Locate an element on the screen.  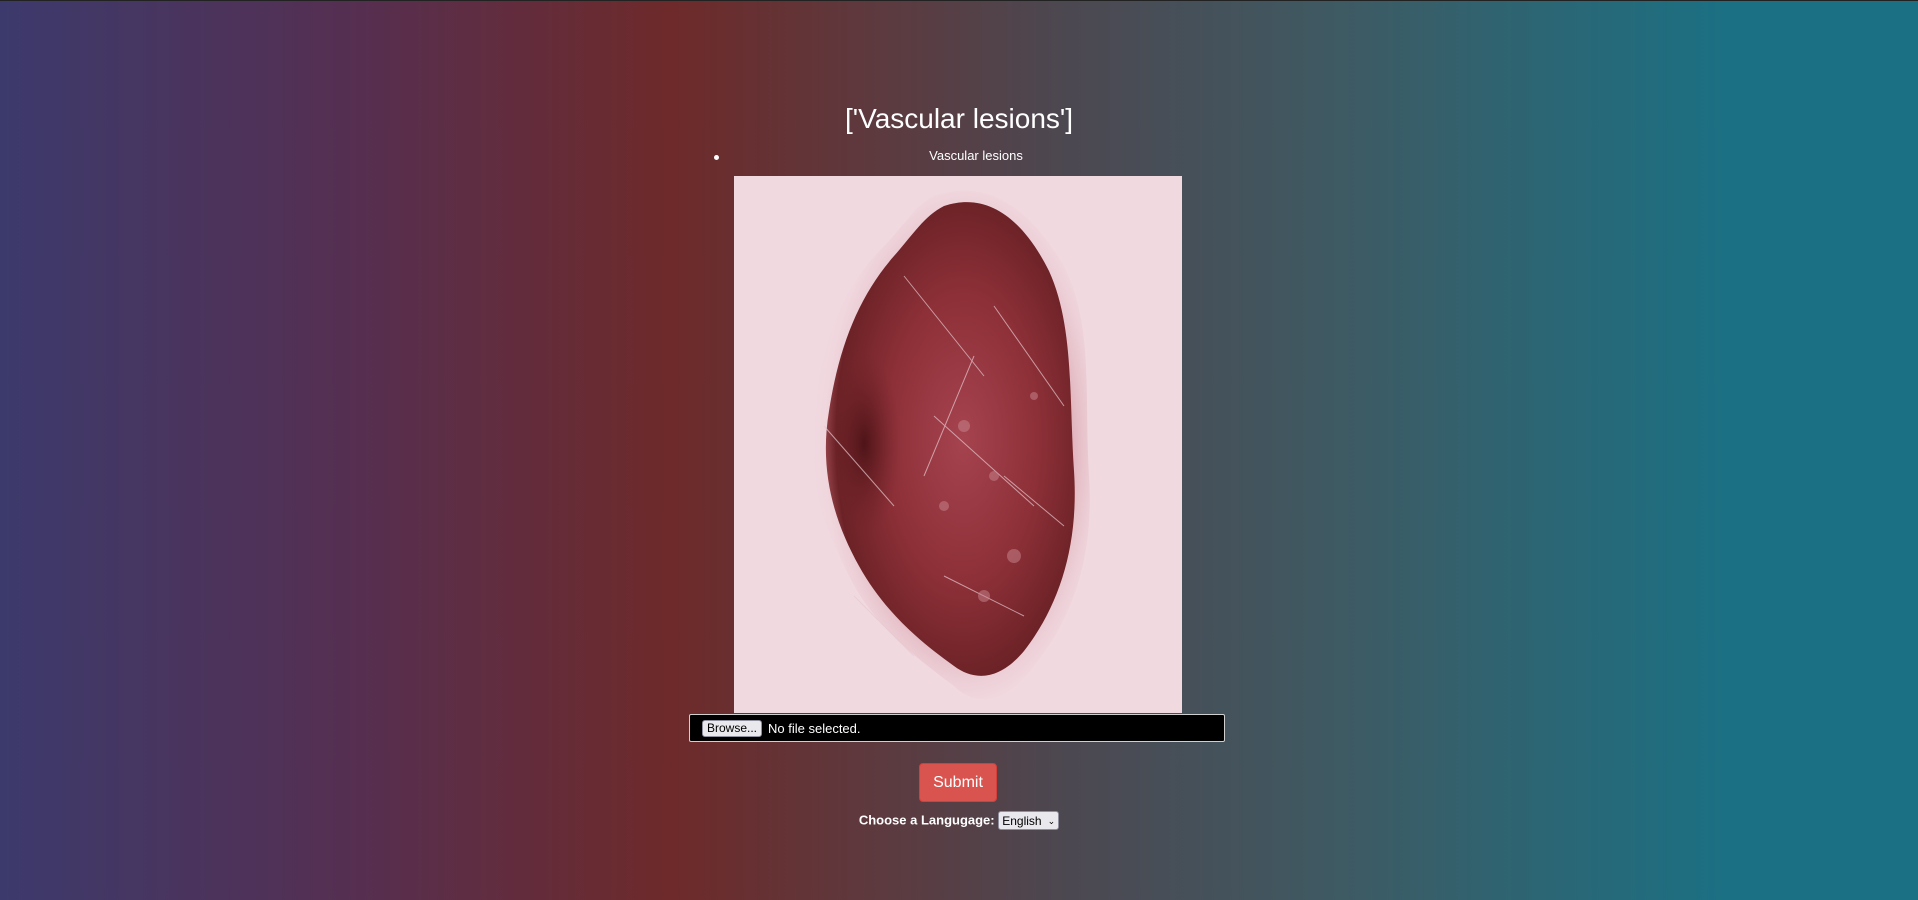
chevron-down-icon: ⌄ is located at coordinates (1051, 820).